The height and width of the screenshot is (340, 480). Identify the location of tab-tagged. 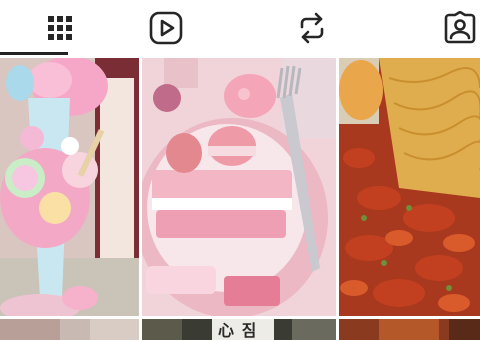
(440, 28).